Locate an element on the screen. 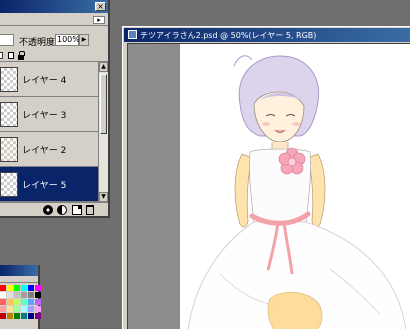 This screenshot has width=410, height=329. layer-name: レイヤー 4 is located at coordinates (44, 81).